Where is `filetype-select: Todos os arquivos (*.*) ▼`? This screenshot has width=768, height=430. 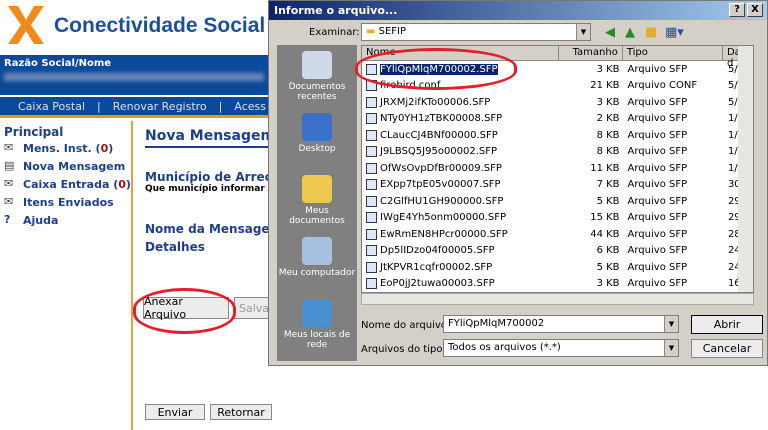
filetype-select: Todos os arquivos (*.*) ▼ is located at coordinates (561, 348).